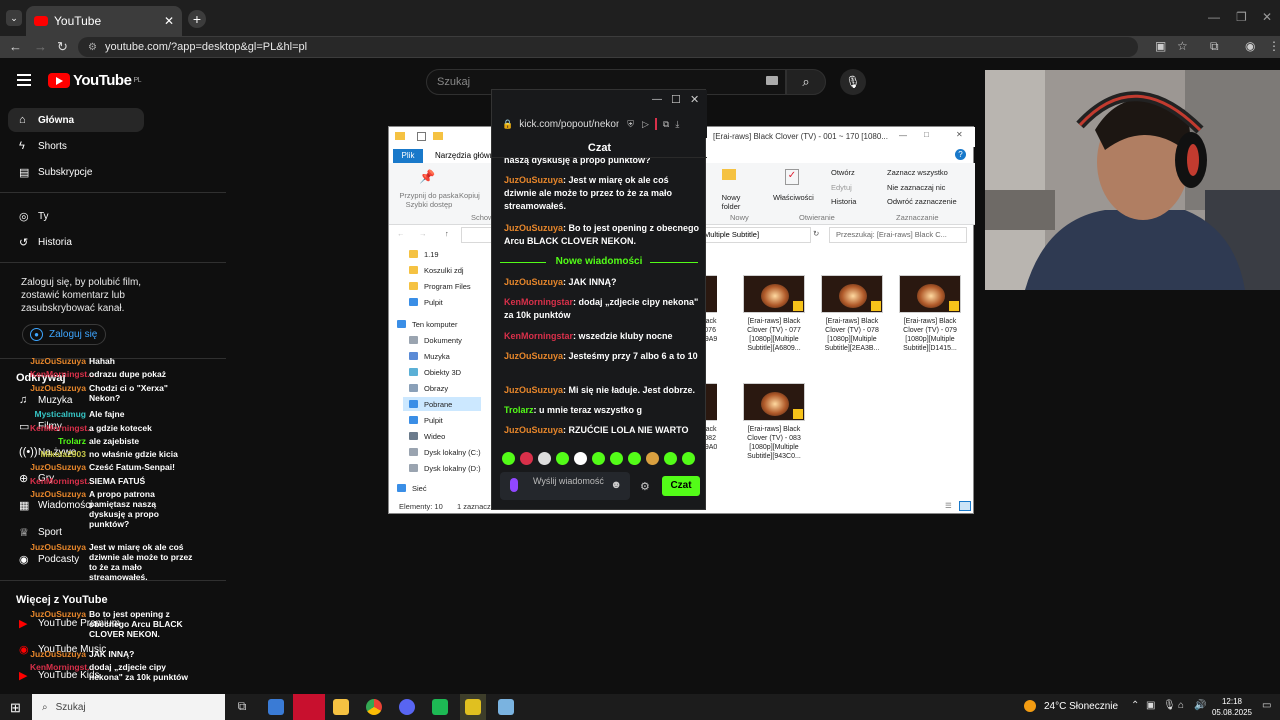  What do you see at coordinates (1266, 705) in the screenshot?
I see `notifications-icon: ▭` at bounding box center [1266, 705].